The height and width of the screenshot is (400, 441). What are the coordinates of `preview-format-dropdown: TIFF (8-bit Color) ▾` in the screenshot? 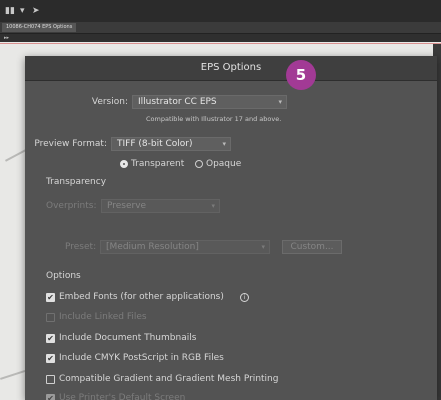 It's located at (171, 144).